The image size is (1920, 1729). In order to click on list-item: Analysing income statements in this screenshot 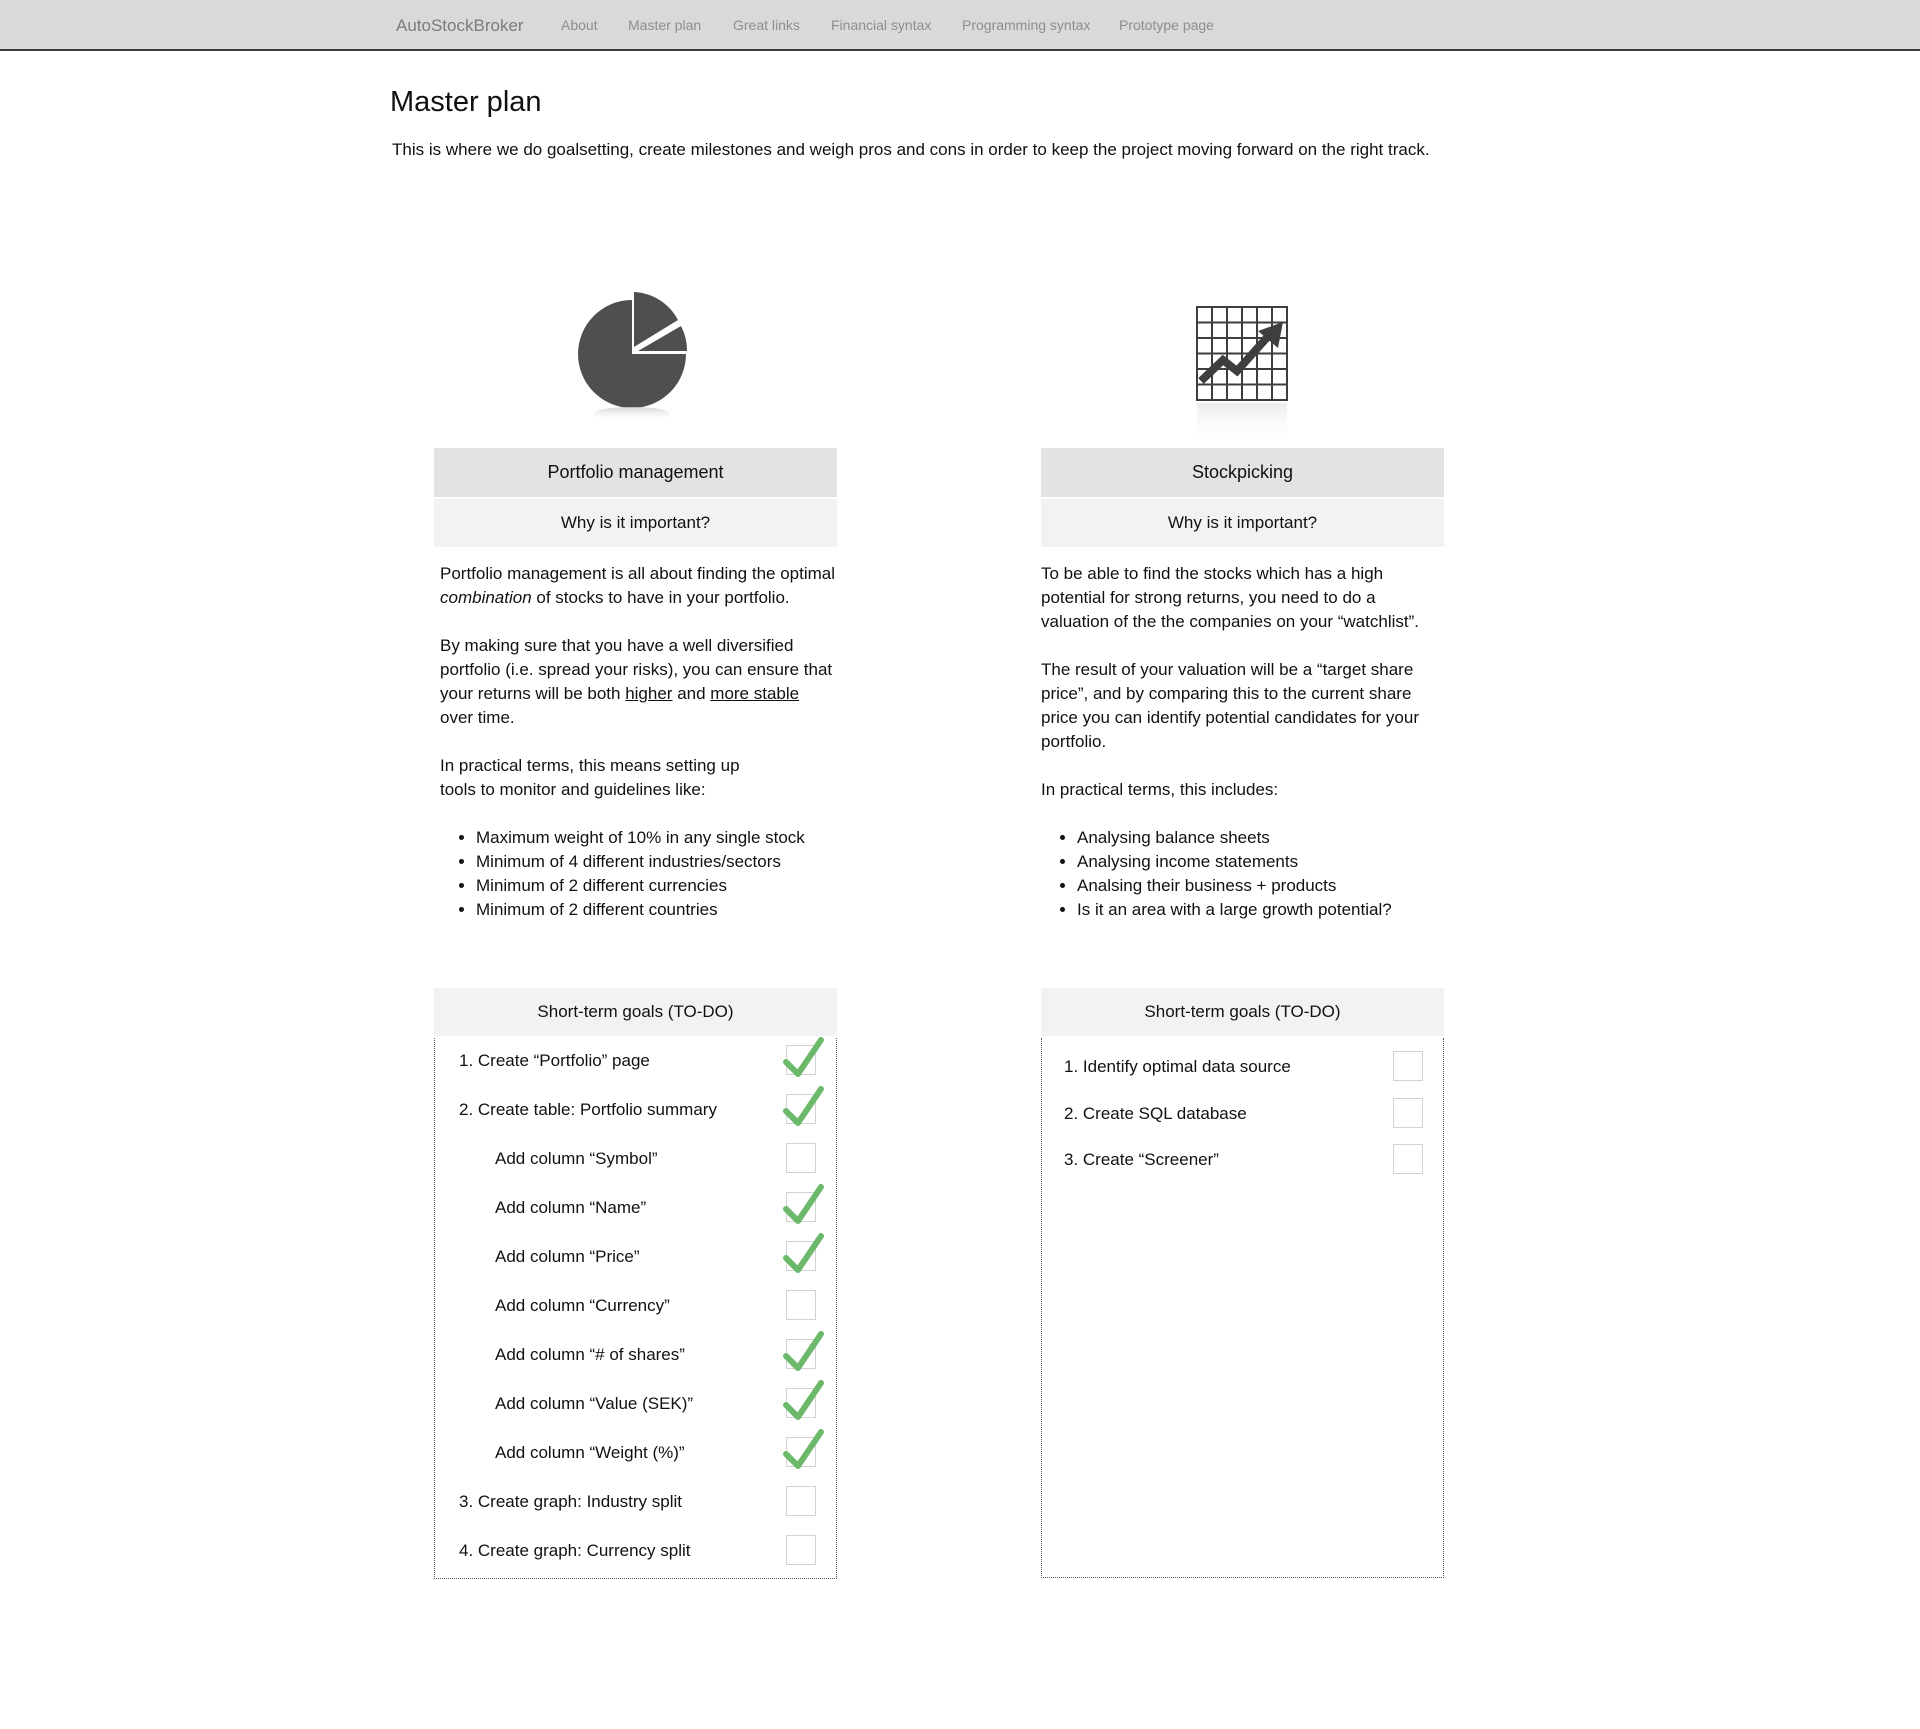, I will do `click(1260, 862)`.